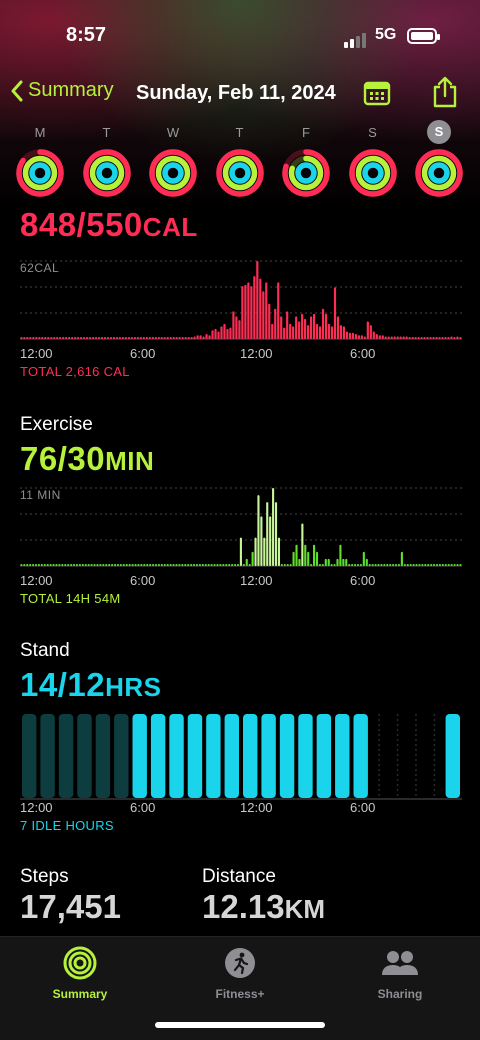 This screenshot has width=480, height=1040. Describe the element at coordinates (139, 756) in the screenshot. I see `stand-bar` at that location.